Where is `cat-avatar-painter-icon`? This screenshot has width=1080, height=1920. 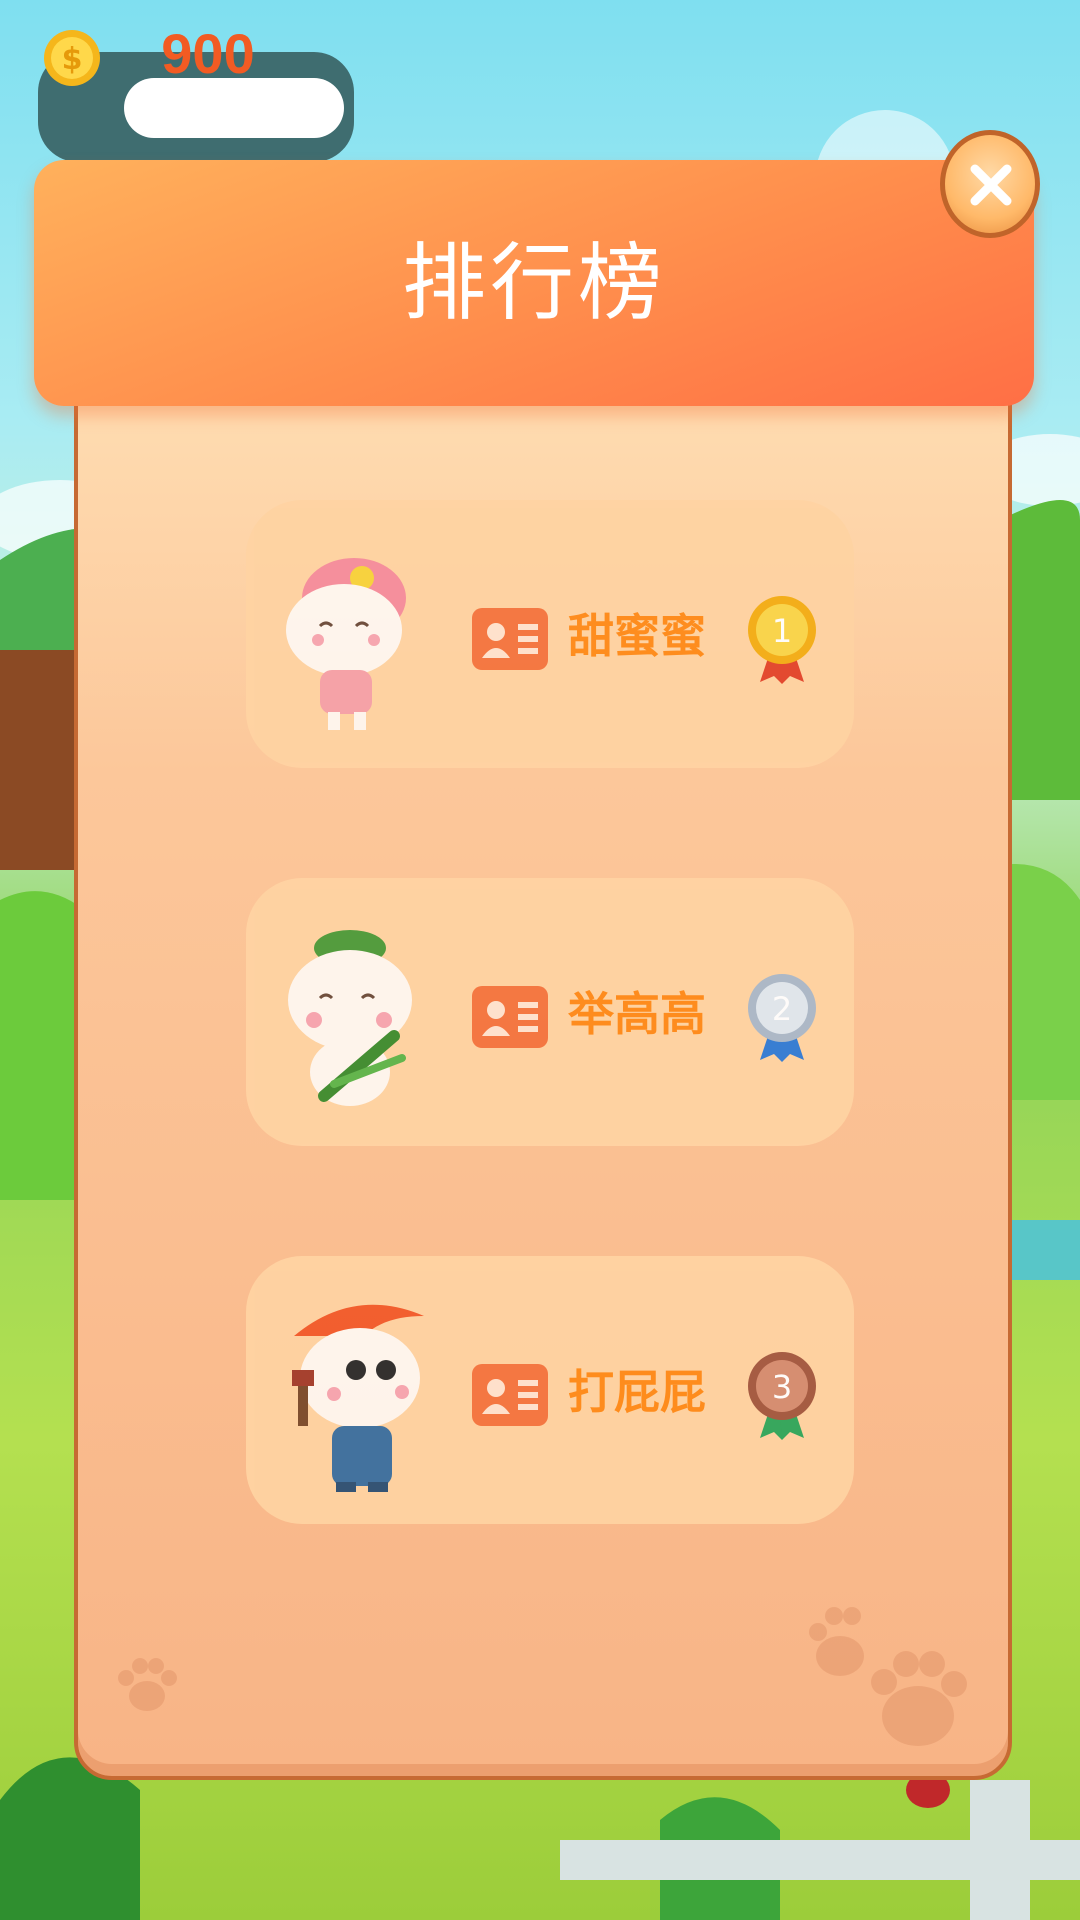
cat-avatar-painter-icon is located at coordinates (358, 1398).